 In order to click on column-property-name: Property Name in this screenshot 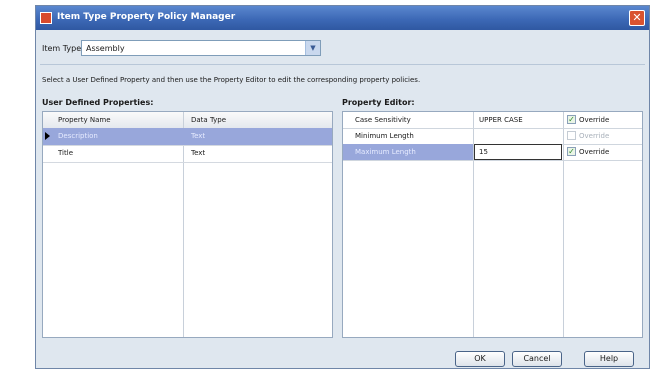, I will do `click(84, 120)`.